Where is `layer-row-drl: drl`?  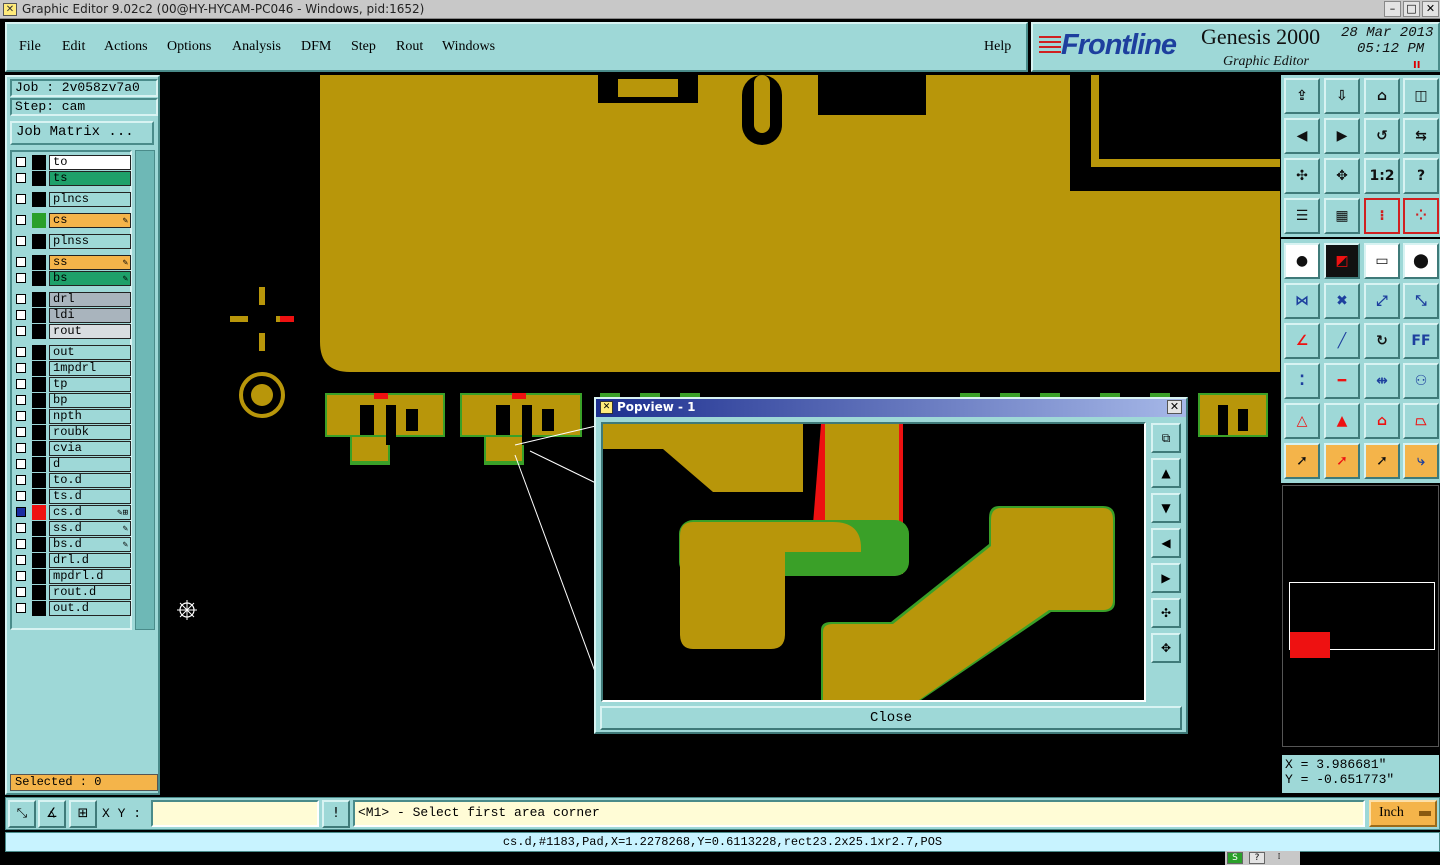 layer-row-drl: drl is located at coordinates (72, 299).